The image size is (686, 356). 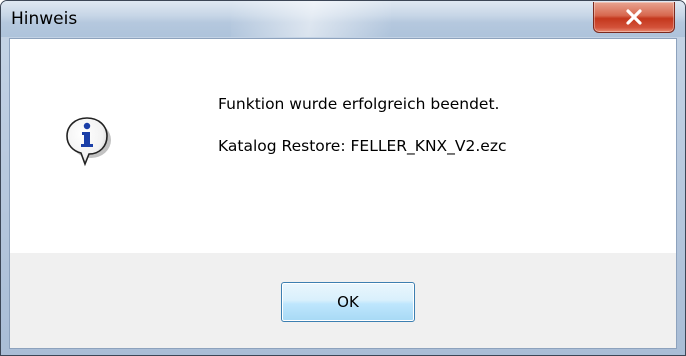 I want to click on message-line-2: Katalog Restore: FELLER_KNX_V2.ezc, so click(x=362, y=146).